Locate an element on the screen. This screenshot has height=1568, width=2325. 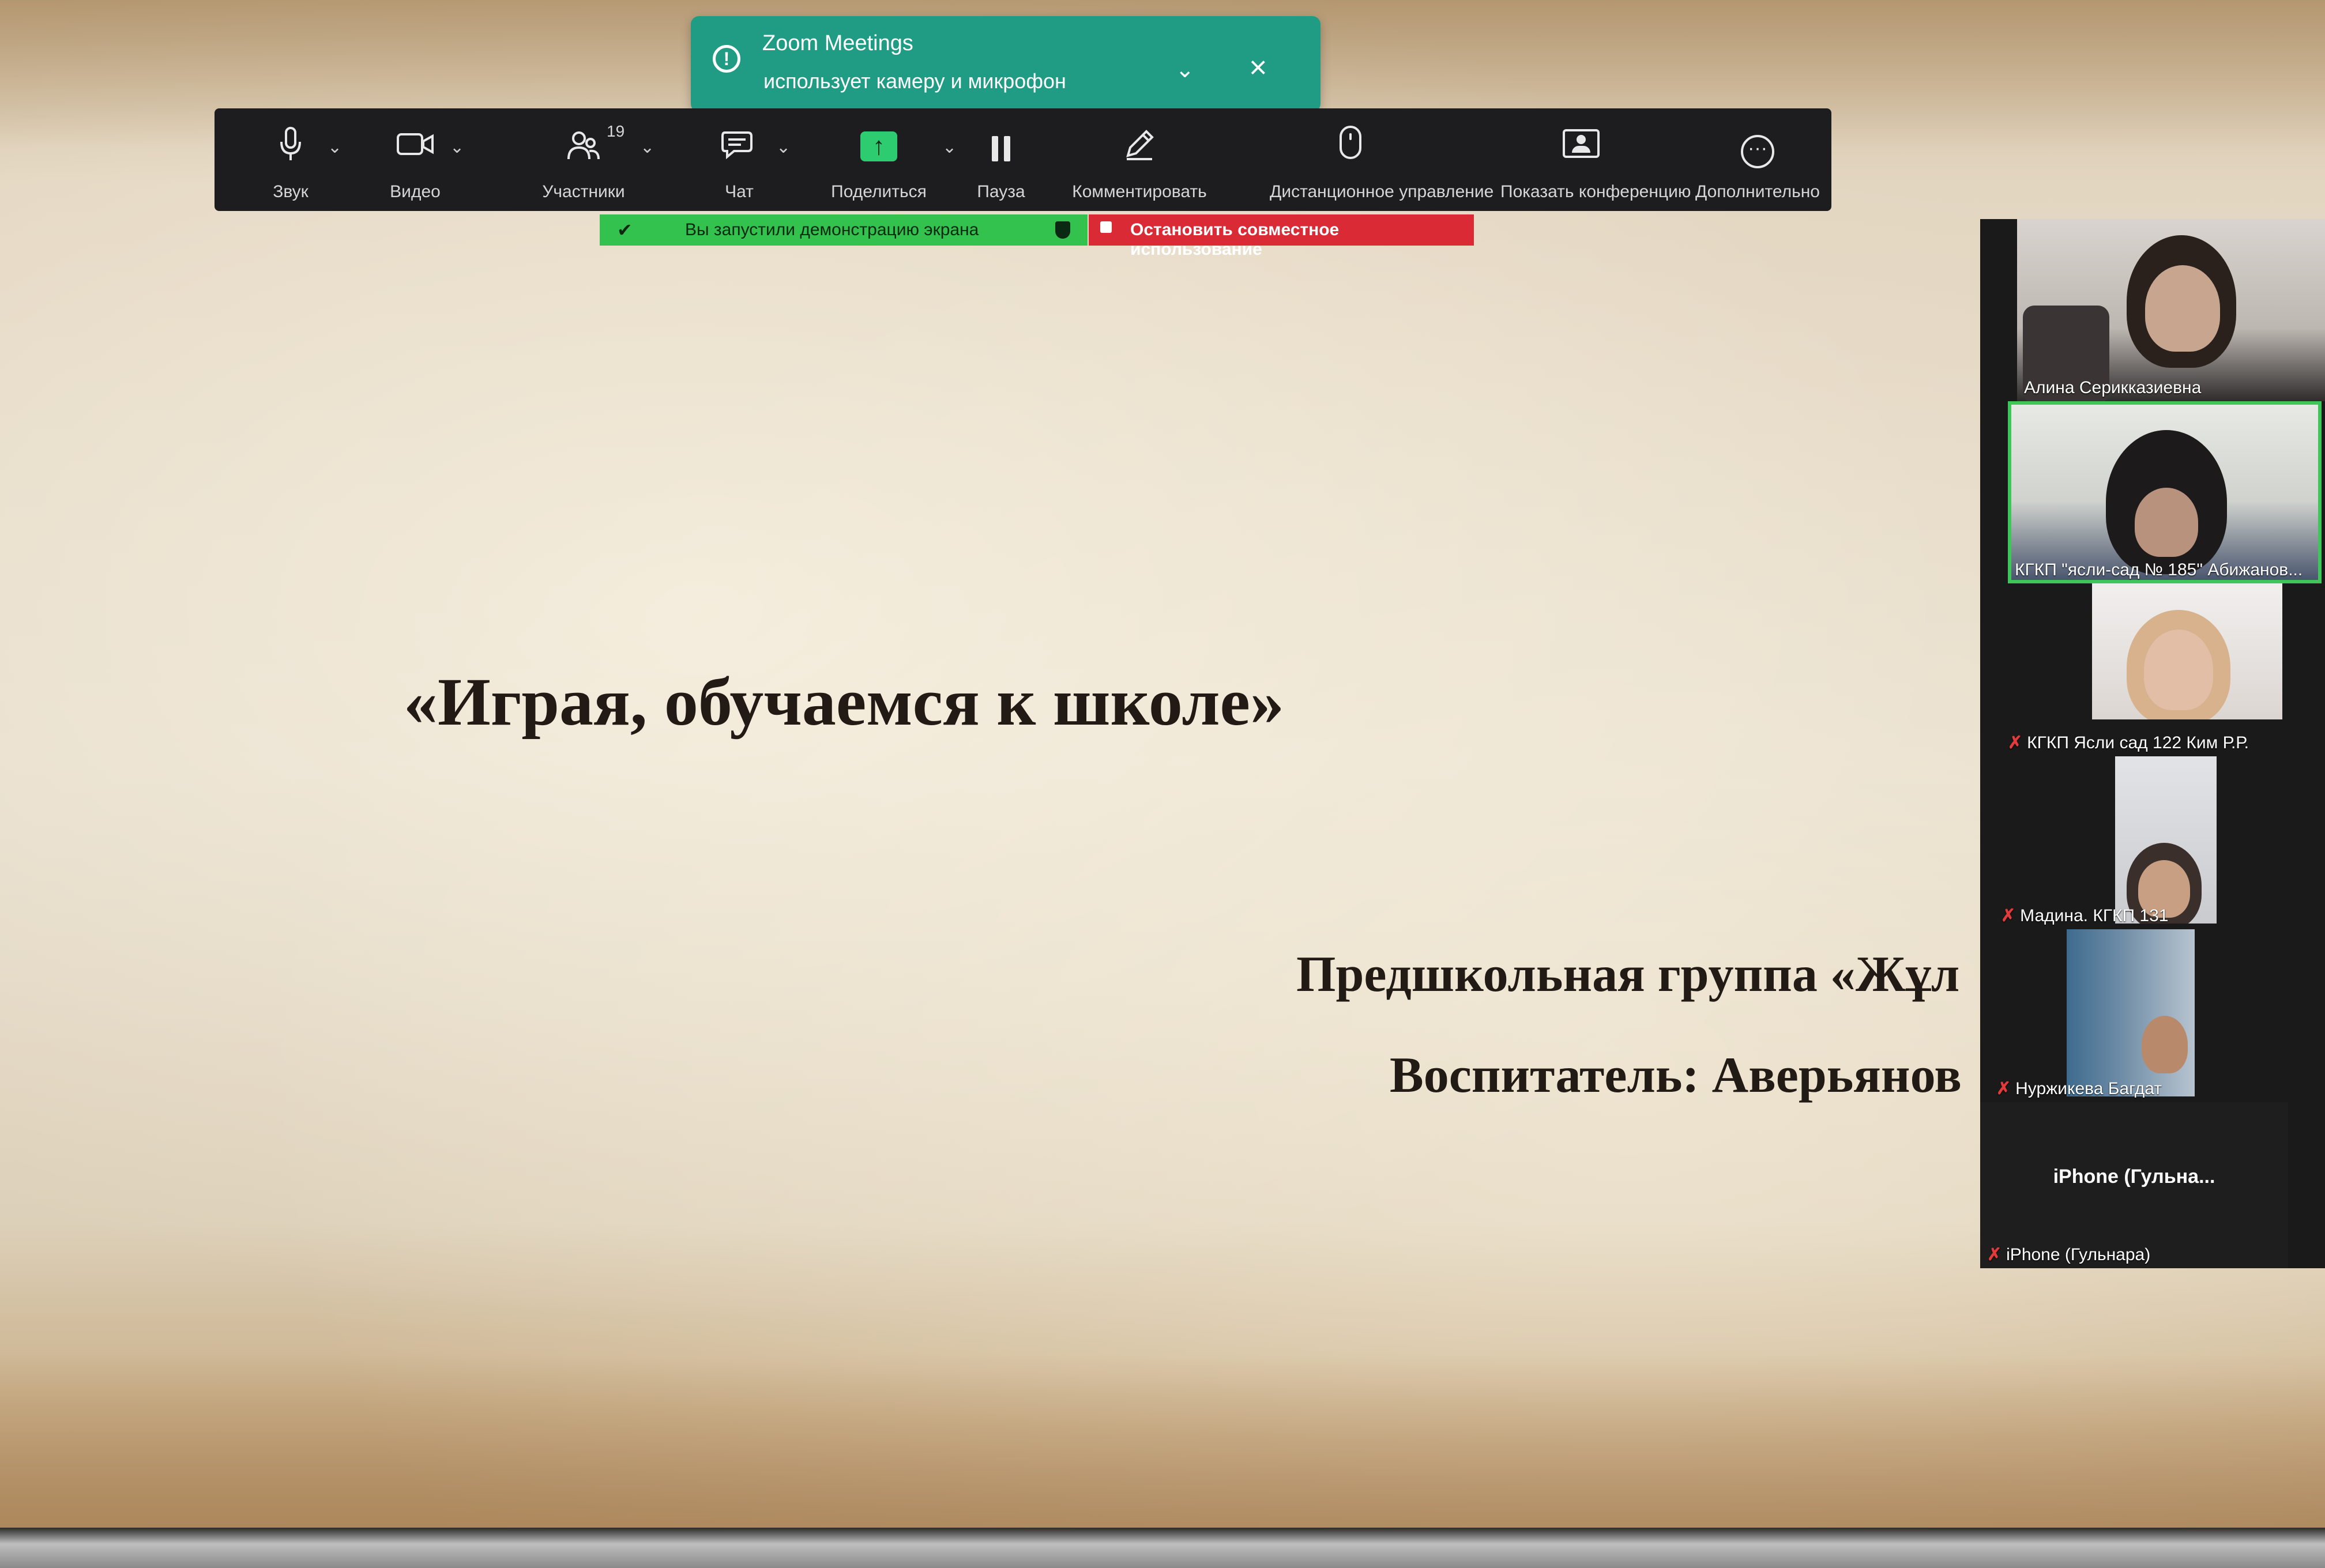
audio-options-caret: ⌄ is located at coordinates (335, 147).